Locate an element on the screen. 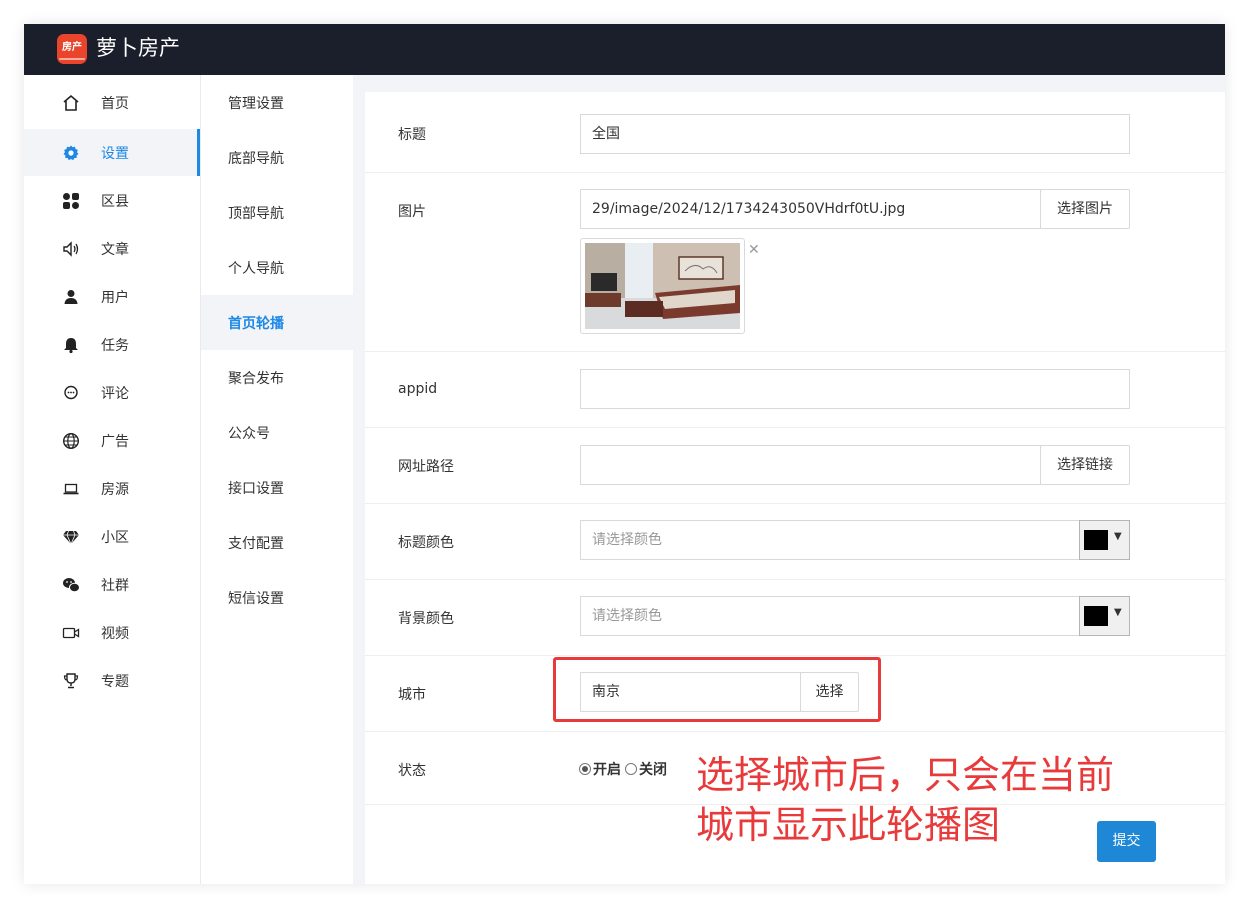 Image resolution: width=1249 pixels, height=908 pixels. sidebar-item-settings: 设置 is located at coordinates (112, 152).